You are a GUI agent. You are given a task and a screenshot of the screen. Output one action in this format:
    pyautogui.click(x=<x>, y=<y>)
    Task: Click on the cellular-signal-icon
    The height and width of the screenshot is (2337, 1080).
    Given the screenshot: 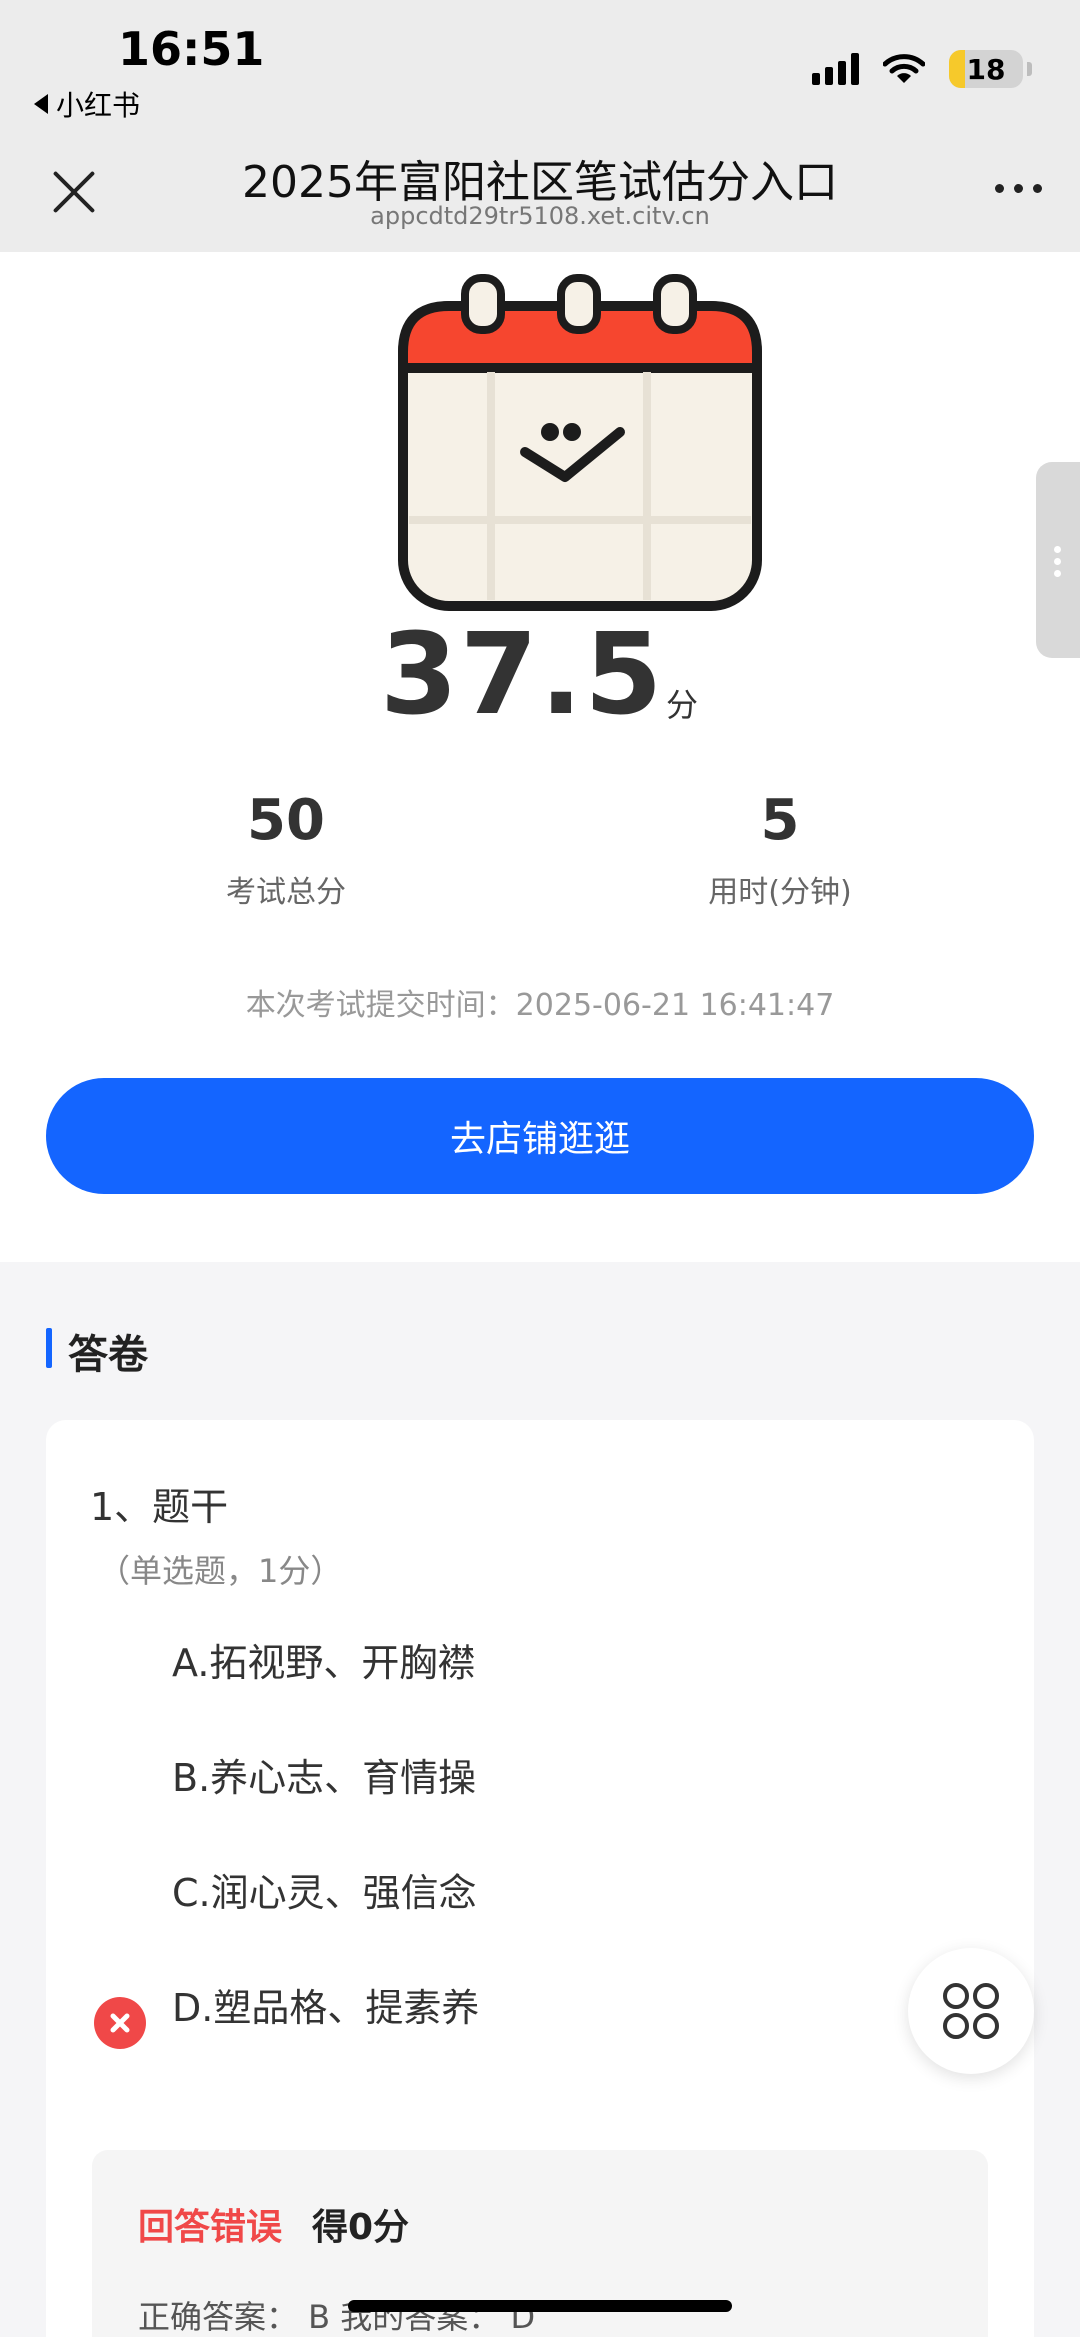 What is the action you would take?
    pyautogui.click(x=835, y=69)
    